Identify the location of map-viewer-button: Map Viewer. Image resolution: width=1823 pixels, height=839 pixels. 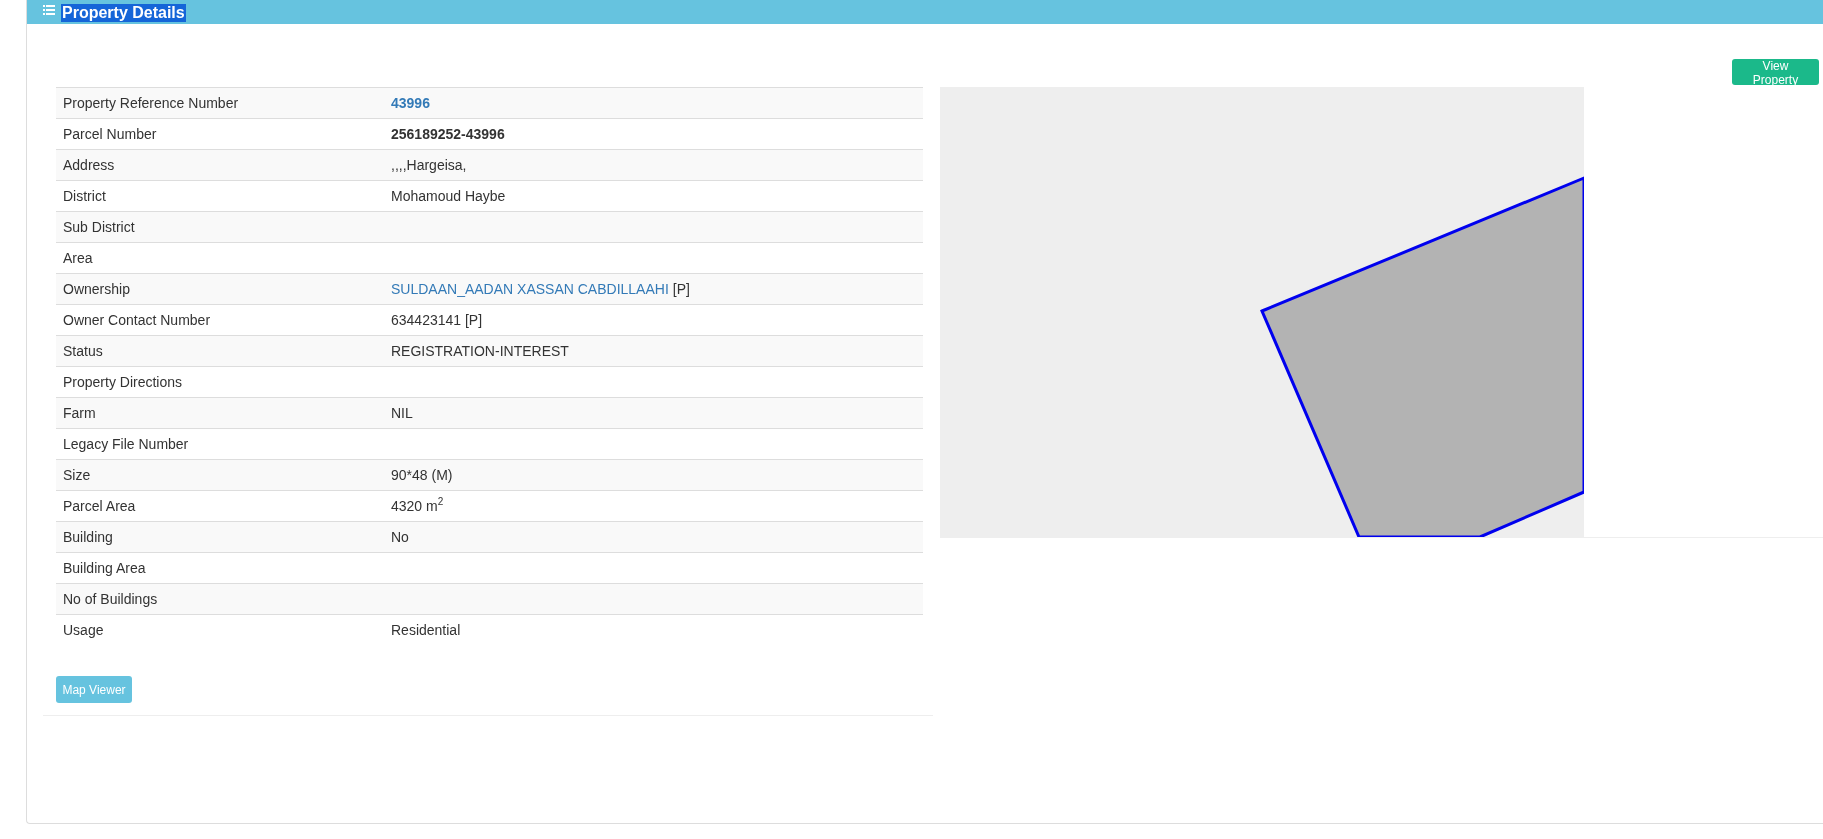
(94, 689).